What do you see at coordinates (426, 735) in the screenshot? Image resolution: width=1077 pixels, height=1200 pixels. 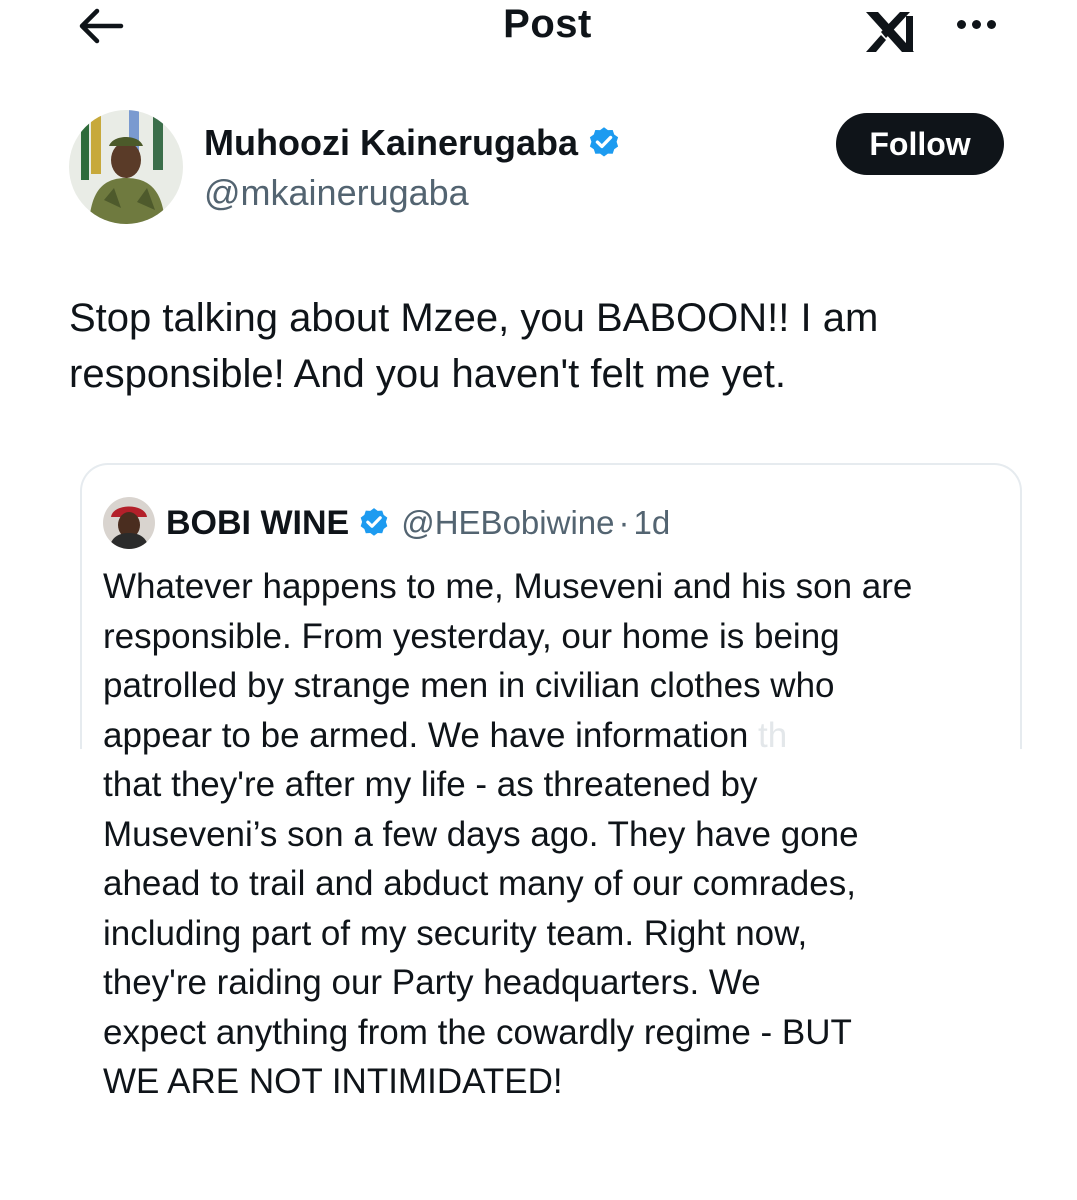 I see `quoted-line-text: appear to be armed. We have information` at bounding box center [426, 735].